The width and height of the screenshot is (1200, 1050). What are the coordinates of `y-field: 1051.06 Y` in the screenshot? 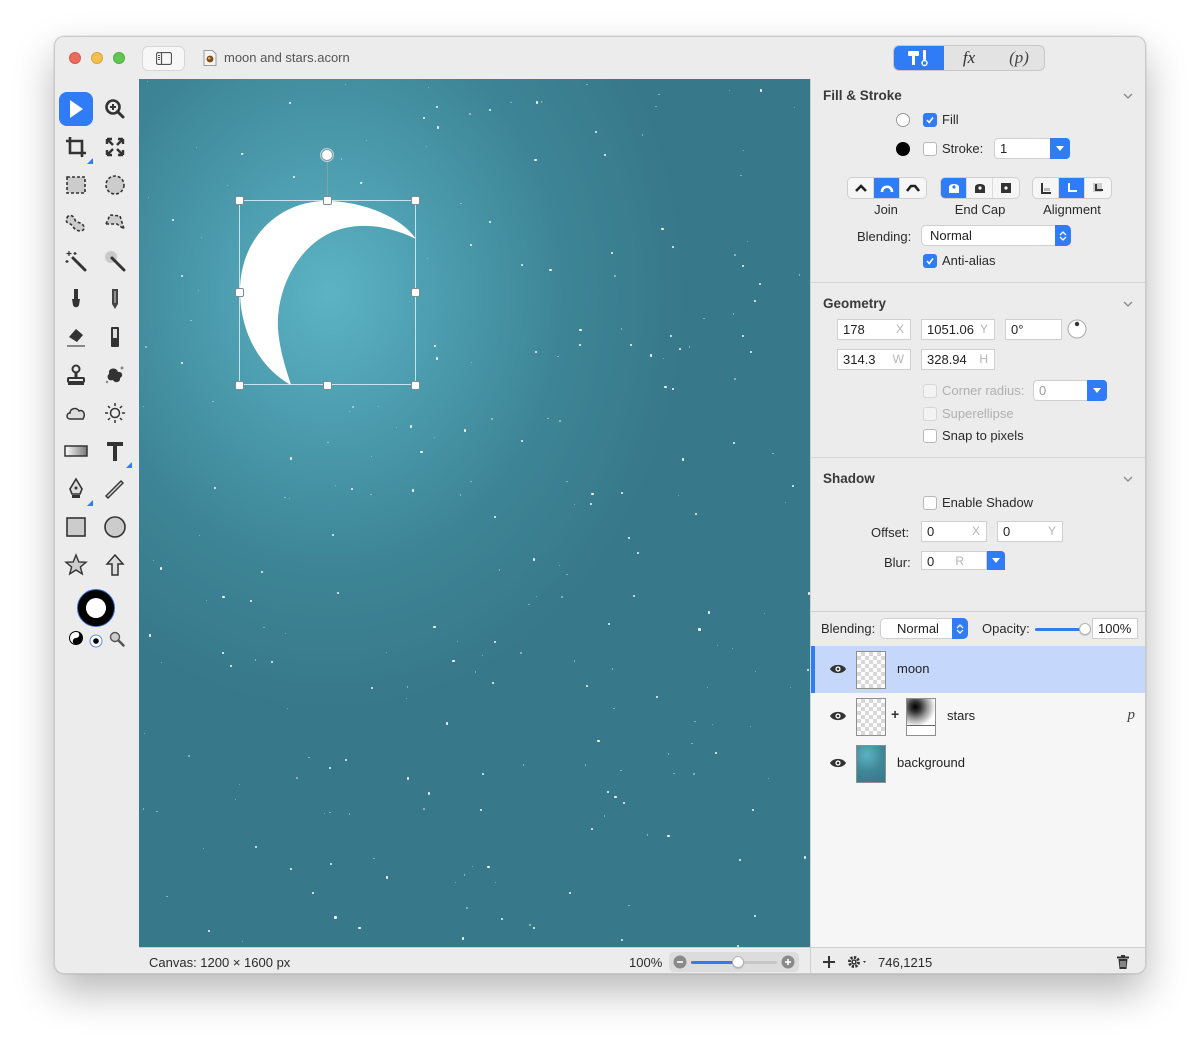 It's located at (958, 329).